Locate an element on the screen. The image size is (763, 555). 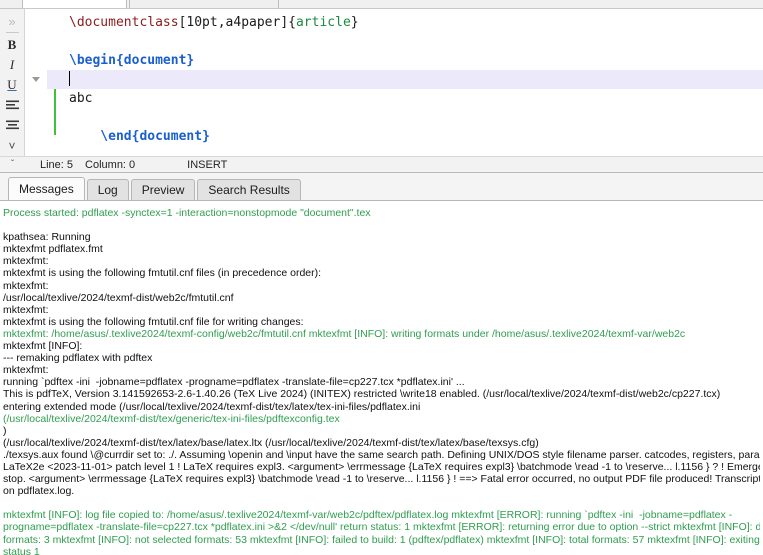
console-line: mktexfmt [INFO]: is located at coordinates (43, 346).